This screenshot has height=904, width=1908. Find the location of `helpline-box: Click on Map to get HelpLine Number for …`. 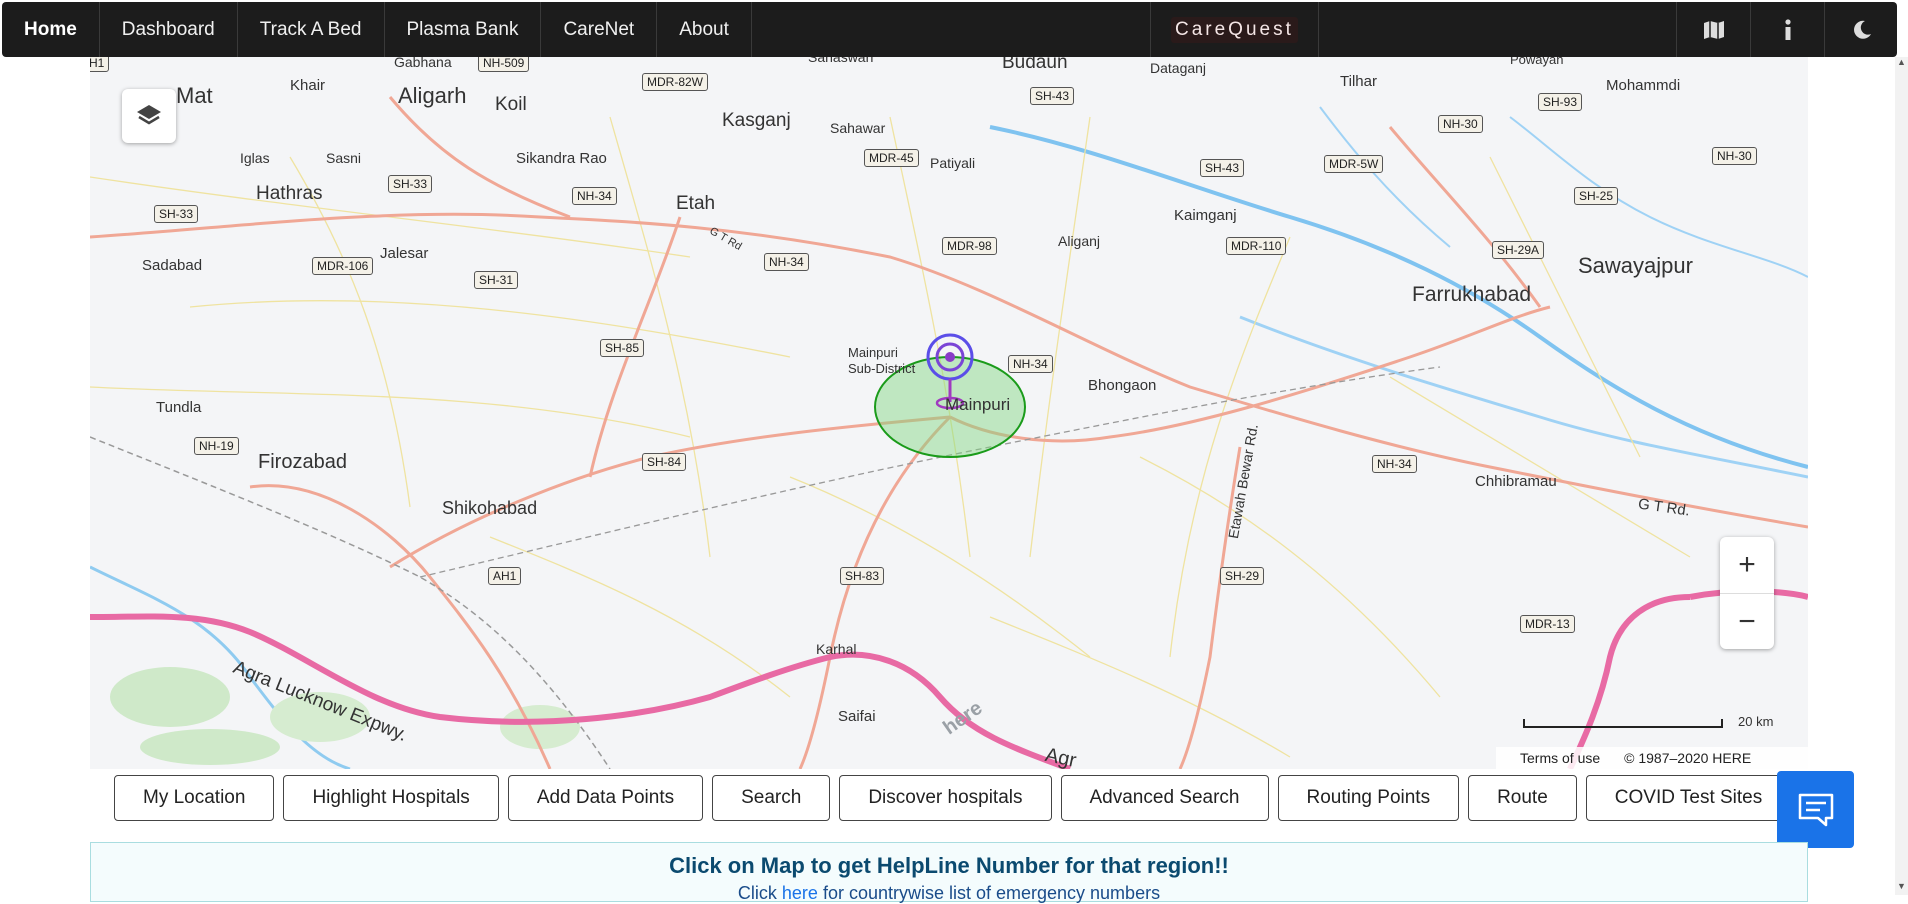

helpline-box: Click on Map to get HelpLine Number for … is located at coordinates (949, 872).